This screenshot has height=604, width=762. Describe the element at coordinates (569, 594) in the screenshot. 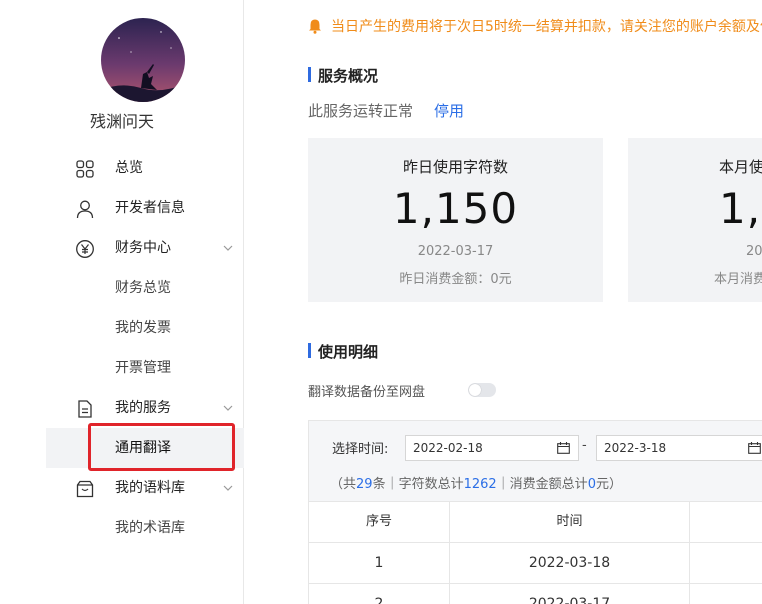

I see `table-cell-time: 2022-03-17` at that location.